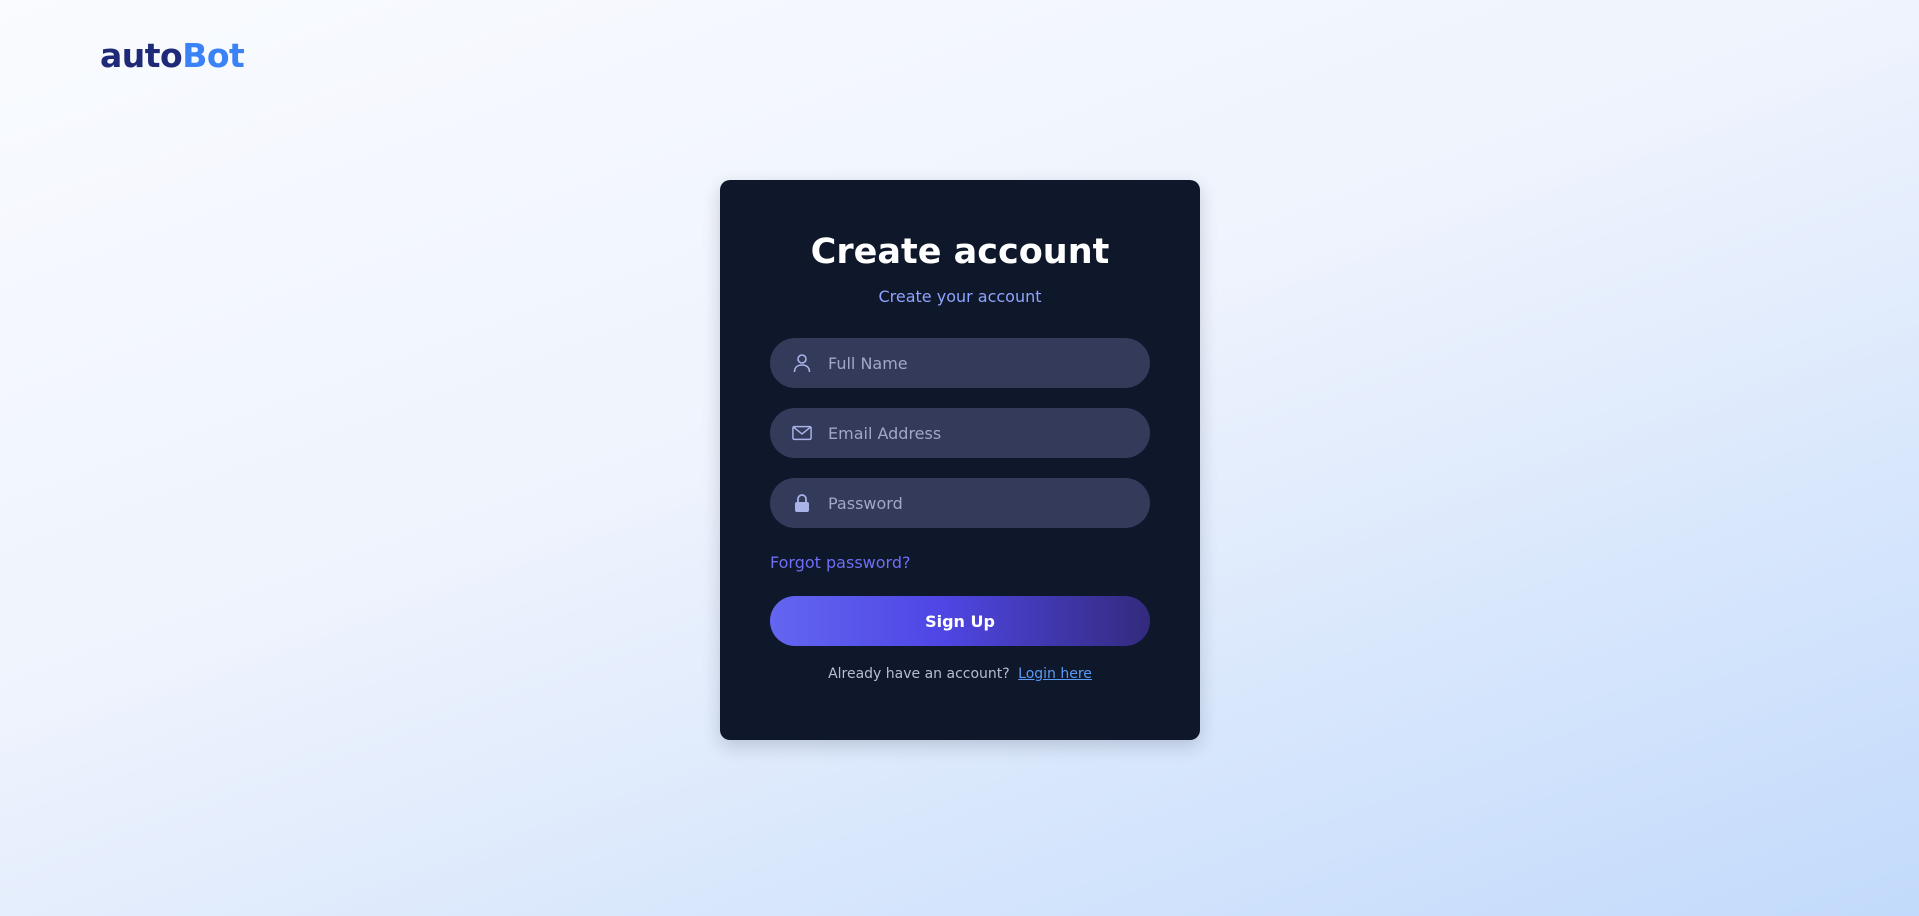  What do you see at coordinates (802, 503) in the screenshot?
I see `lock-icon` at bounding box center [802, 503].